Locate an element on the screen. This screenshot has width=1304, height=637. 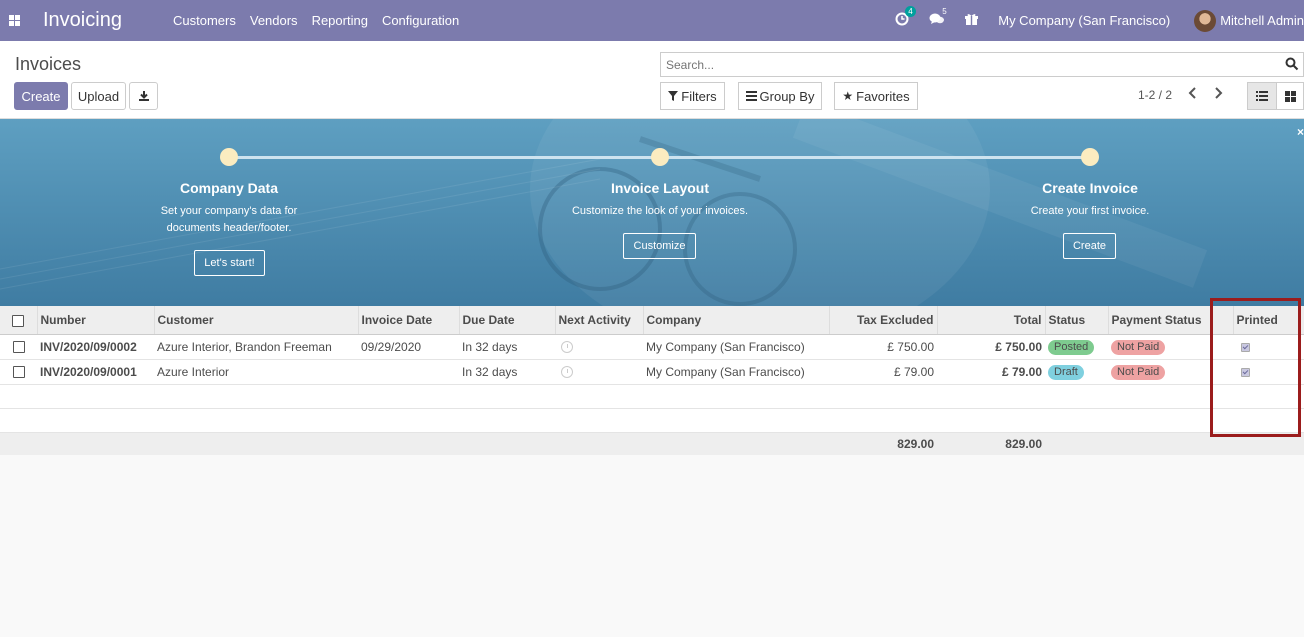
activity-clock-icon: 4 is located at coordinates (905, 17).